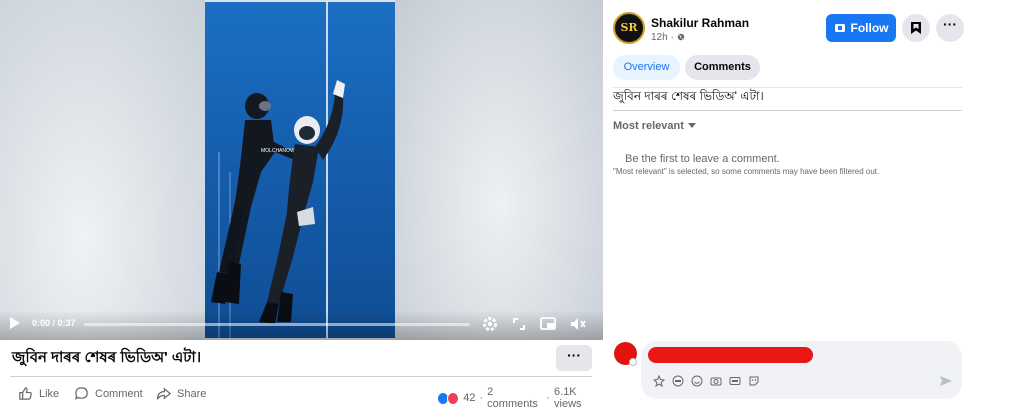 The width and height of the screenshot is (1024, 409). Describe the element at coordinates (279, 151) in the screenshot. I see `suit-logo: MOLCHANOVS` at that location.